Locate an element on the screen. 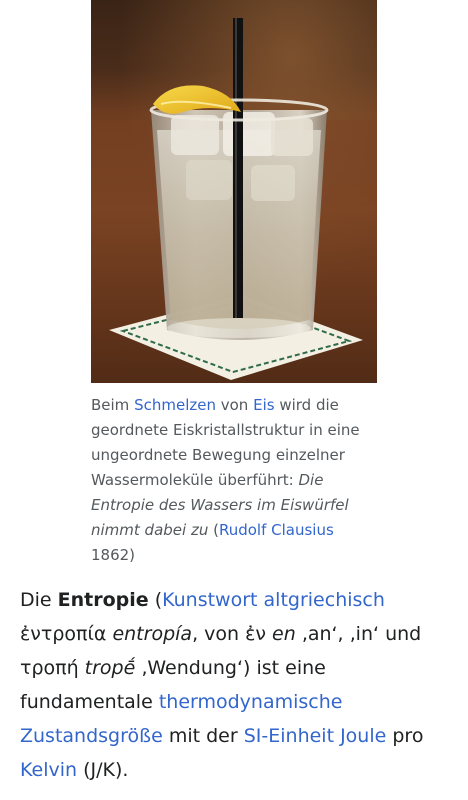  link-altgriechisch: altgriechisch is located at coordinates (324, 600).